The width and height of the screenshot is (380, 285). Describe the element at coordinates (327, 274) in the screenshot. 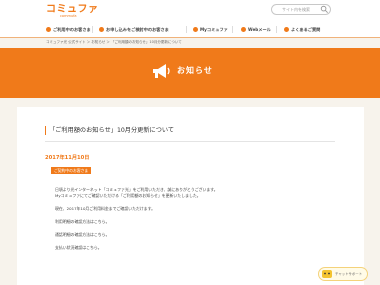

I see `chat-mascot-icon` at that location.